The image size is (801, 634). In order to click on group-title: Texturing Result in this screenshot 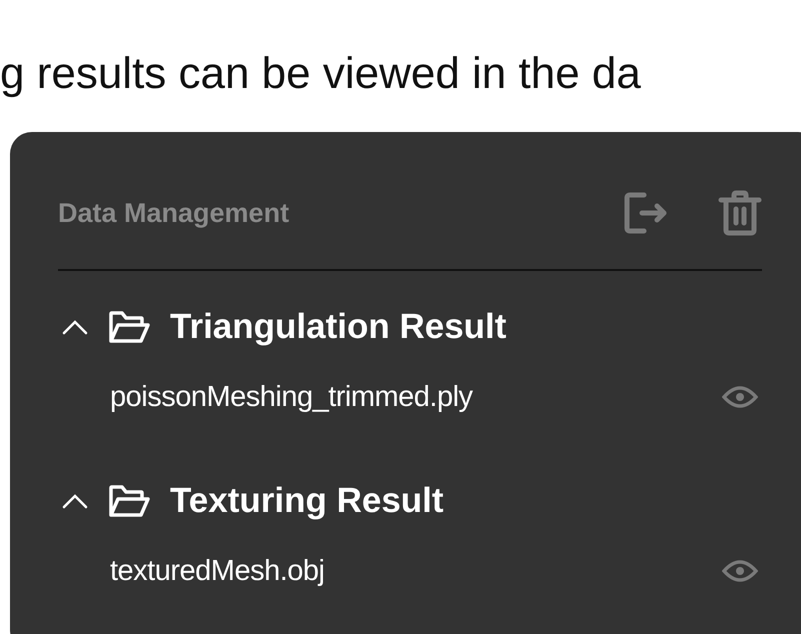, I will do `click(307, 501)`.